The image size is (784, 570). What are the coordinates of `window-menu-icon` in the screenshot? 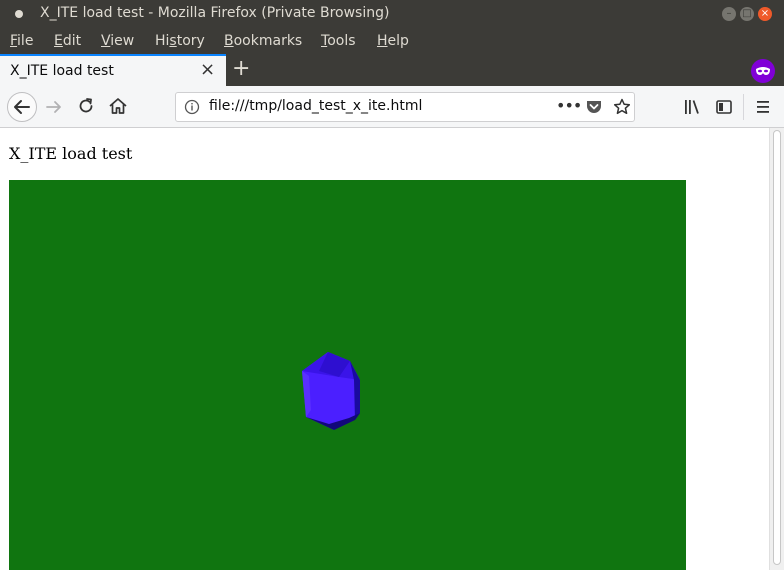 It's located at (19, 14).